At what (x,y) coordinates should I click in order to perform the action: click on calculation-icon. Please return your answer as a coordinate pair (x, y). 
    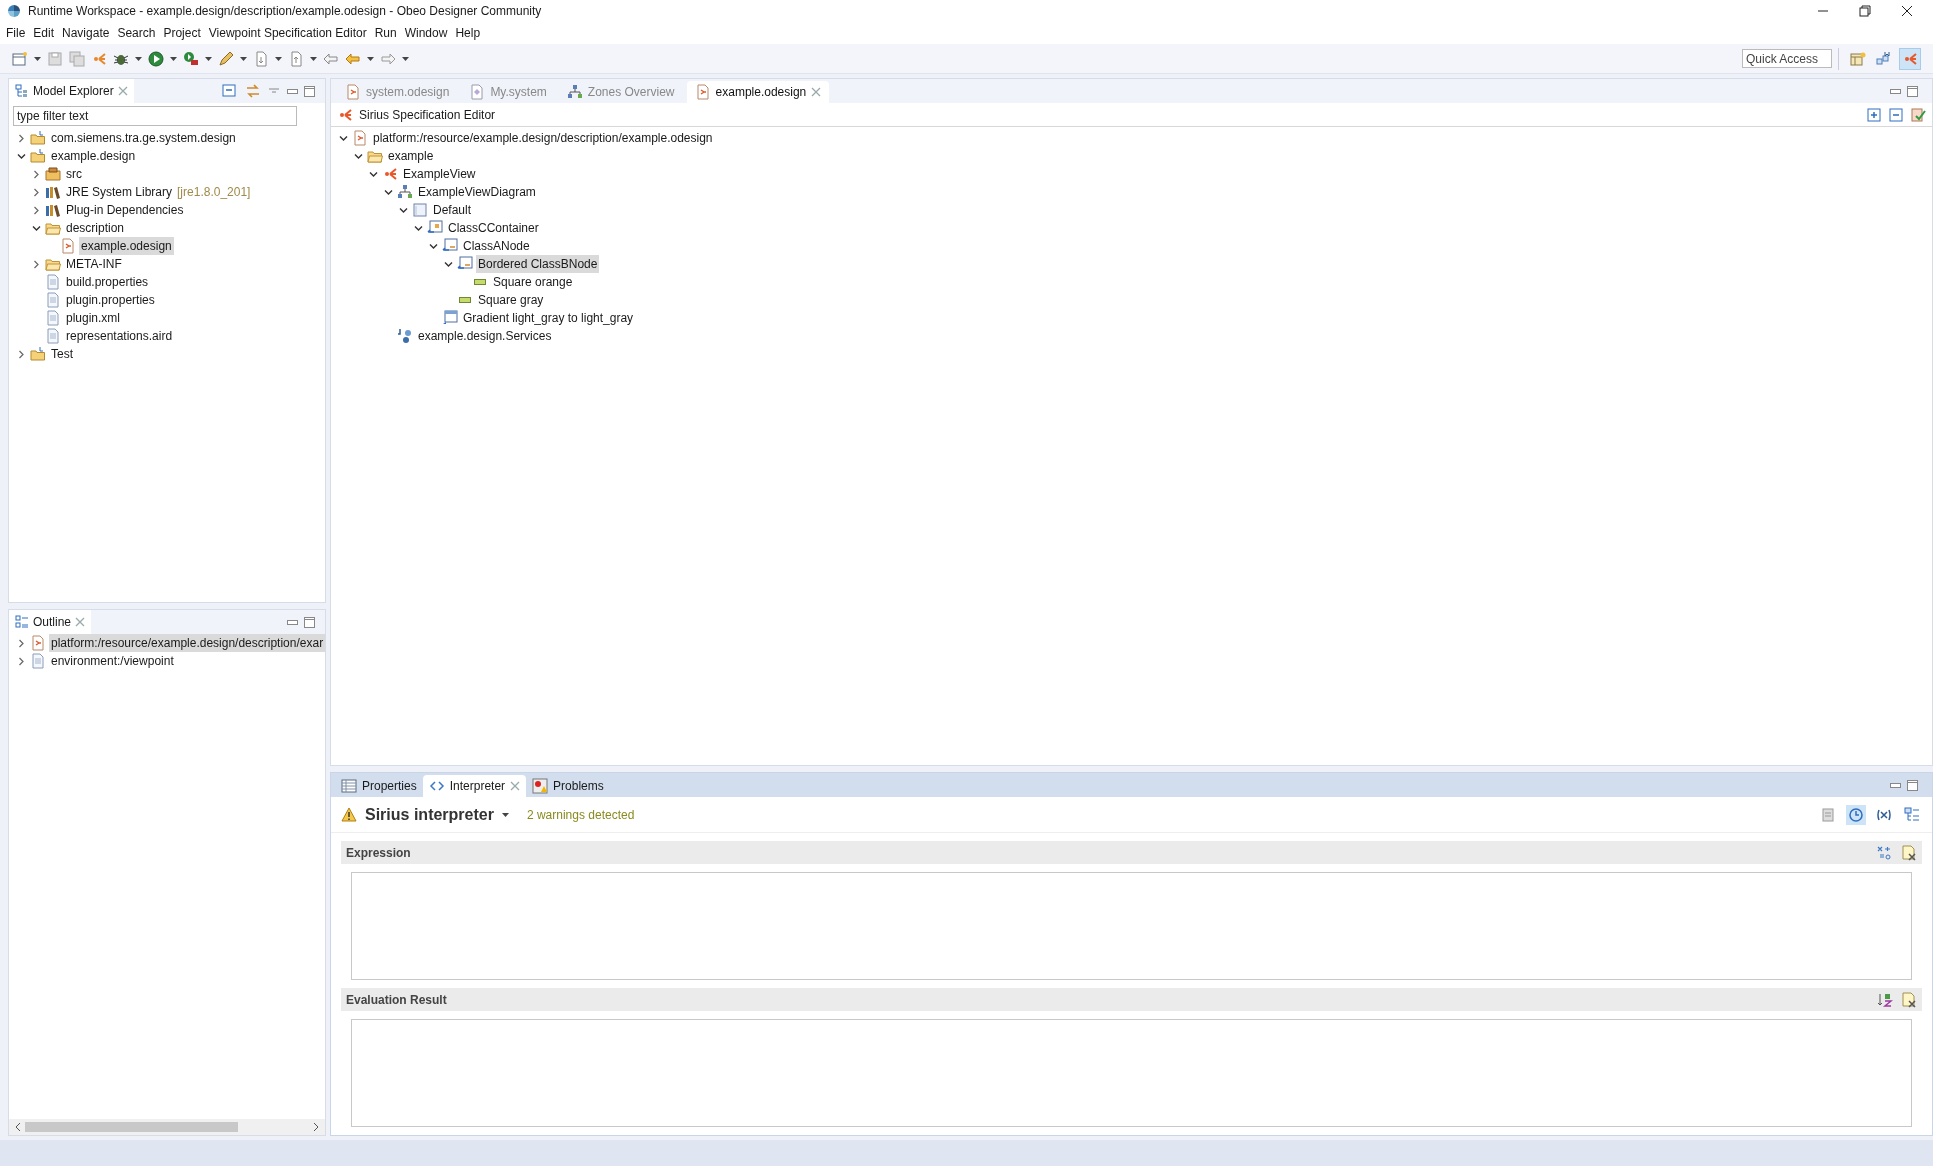
    Looking at the image, I should click on (1885, 852).